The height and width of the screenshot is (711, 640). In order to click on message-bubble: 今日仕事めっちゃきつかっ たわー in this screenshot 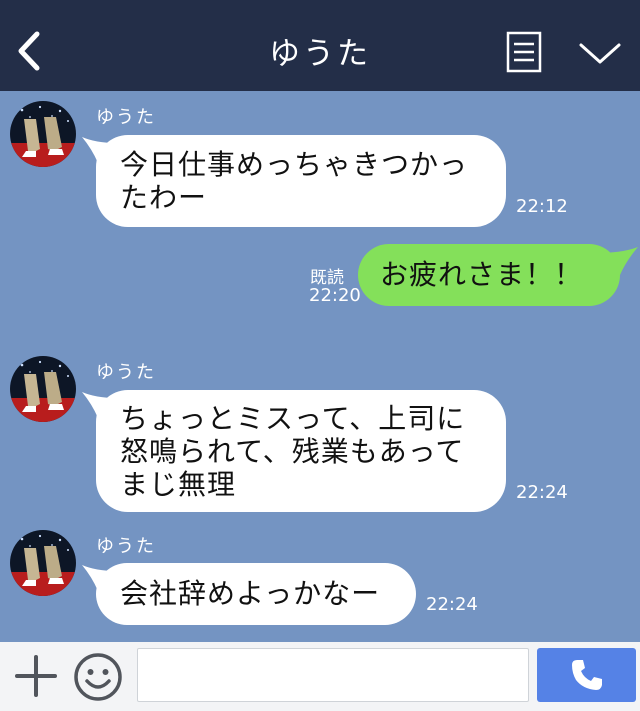, I will do `click(301, 181)`.